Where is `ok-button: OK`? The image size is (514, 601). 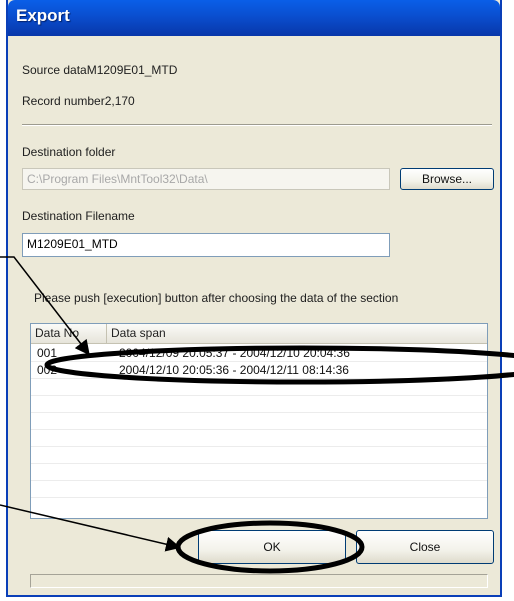 ok-button: OK is located at coordinates (272, 547).